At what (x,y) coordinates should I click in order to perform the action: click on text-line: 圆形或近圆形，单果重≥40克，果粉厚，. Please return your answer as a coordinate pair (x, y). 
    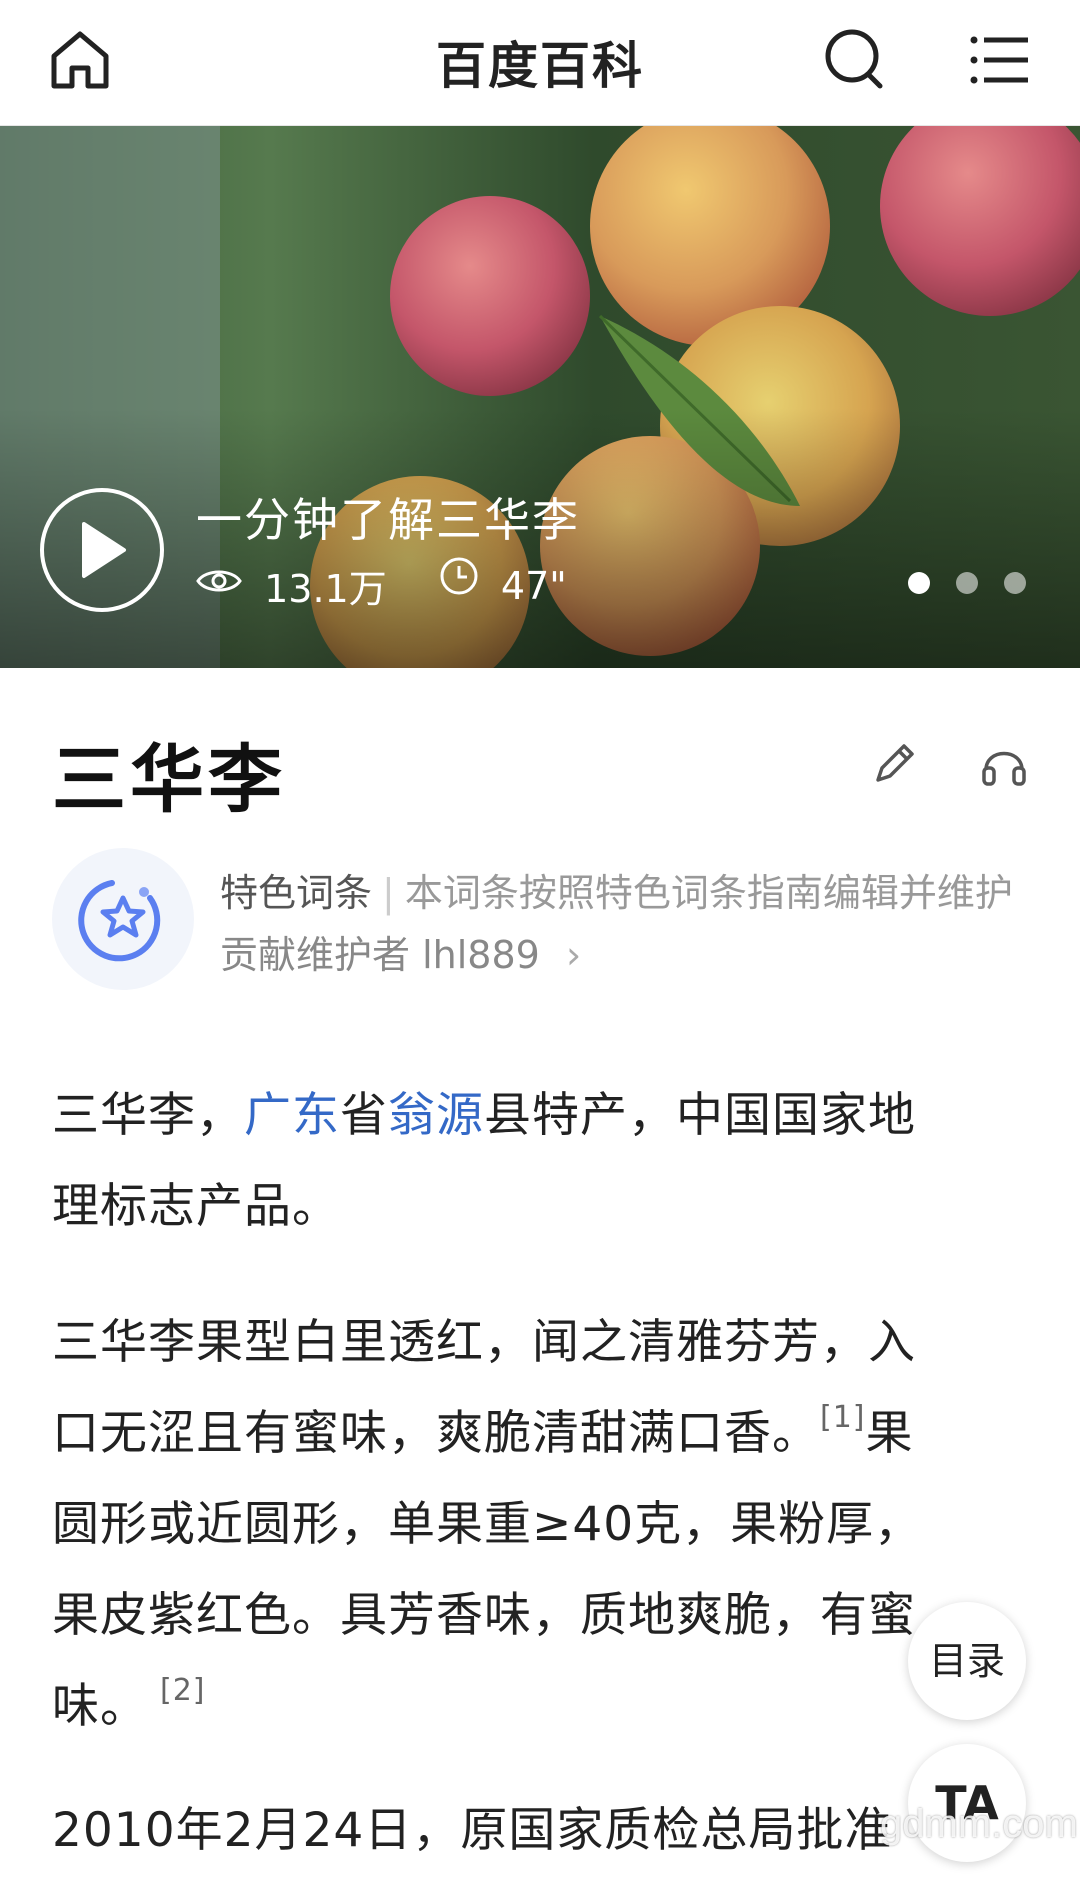
    Looking at the image, I should click on (487, 1524).